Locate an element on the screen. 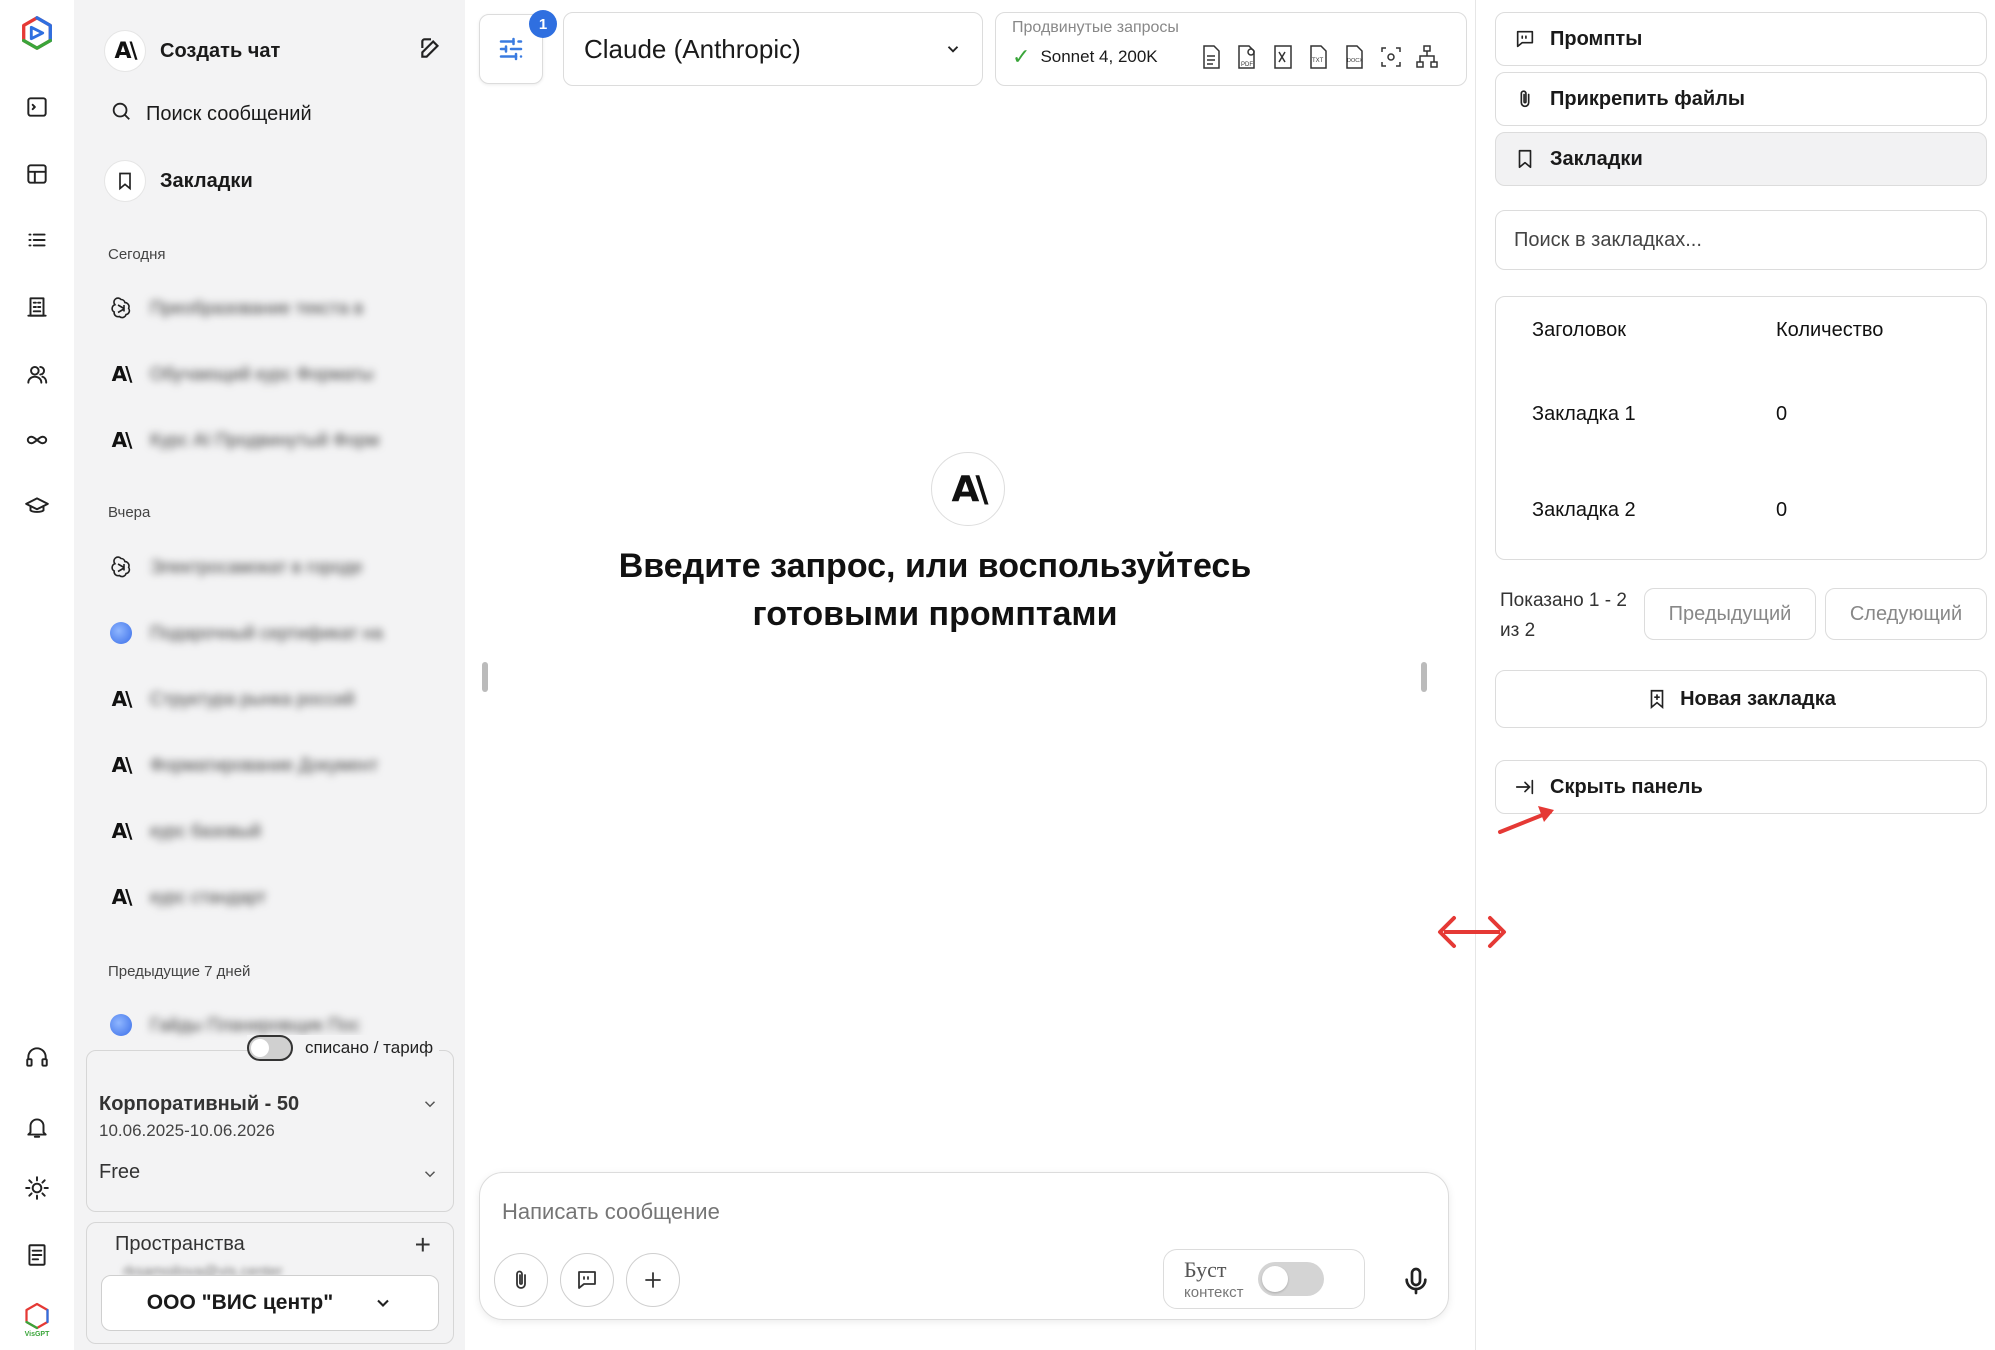  table-icon is located at coordinates (37, 174).